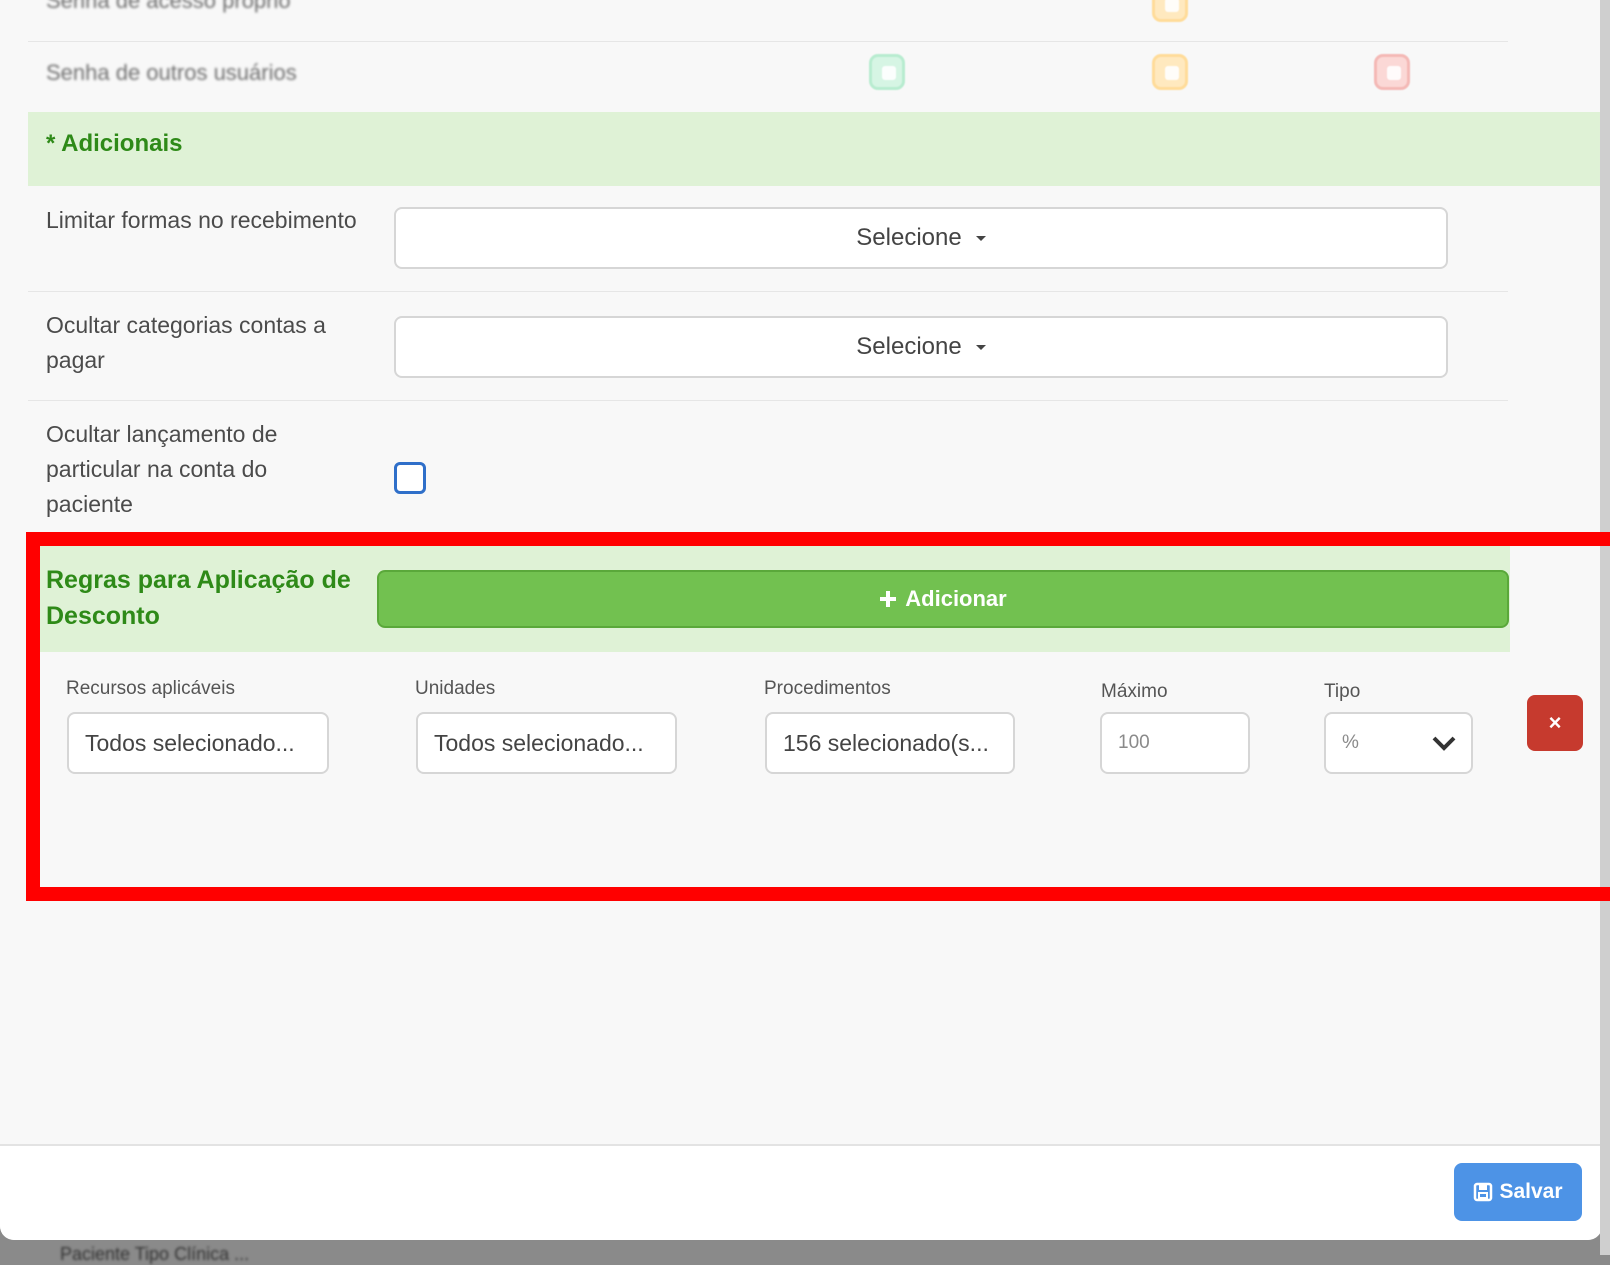 This screenshot has width=1610, height=1265. Describe the element at coordinates (888, 599) in the screenshot. I see `plus-icon` at that location.